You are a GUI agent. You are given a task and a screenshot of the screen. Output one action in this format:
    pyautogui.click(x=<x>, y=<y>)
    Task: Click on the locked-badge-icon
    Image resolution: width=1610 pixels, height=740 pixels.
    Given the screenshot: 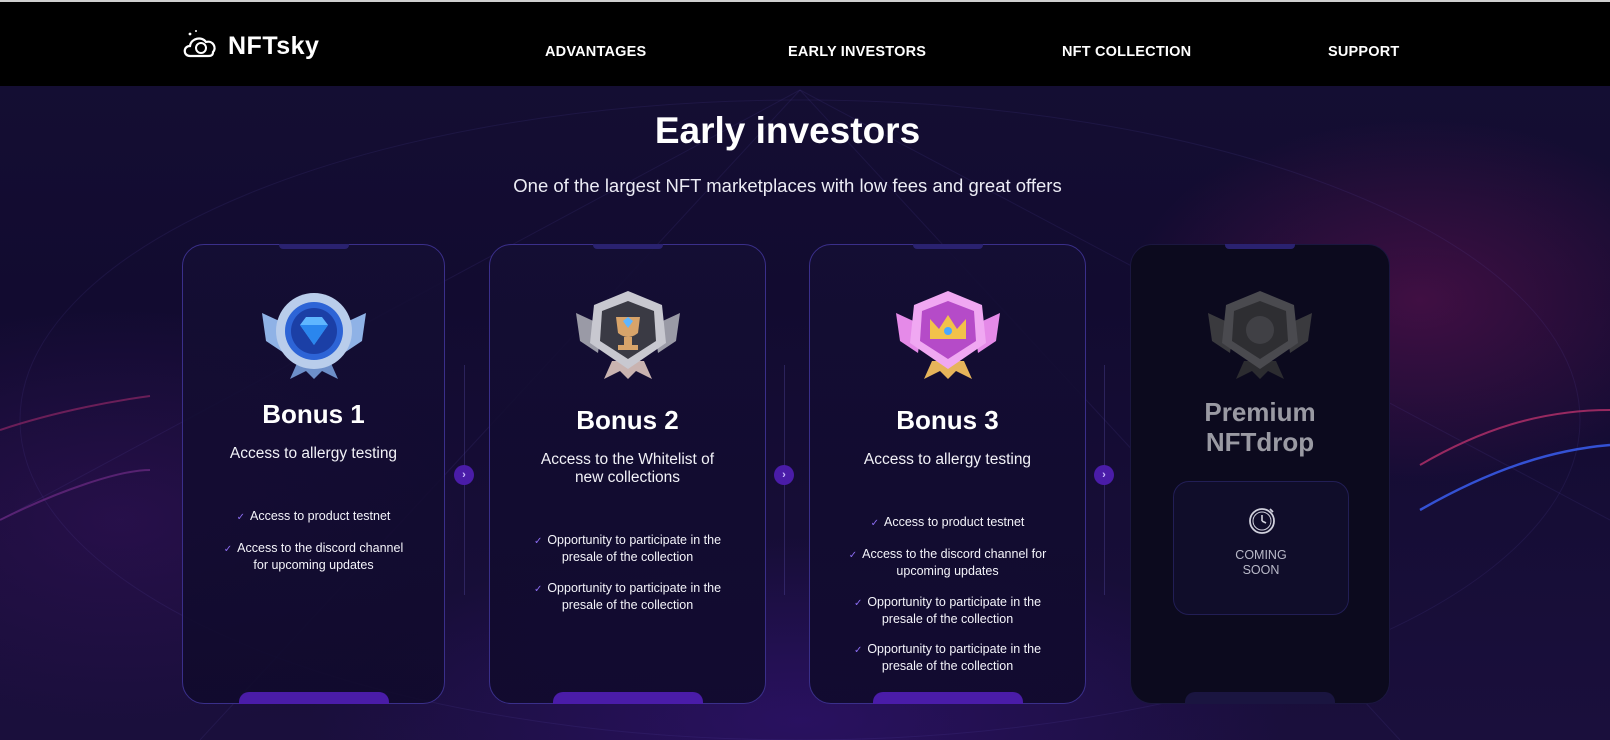 What is the action you would take?
    pyautogui.click(x=1260, y=335)
    